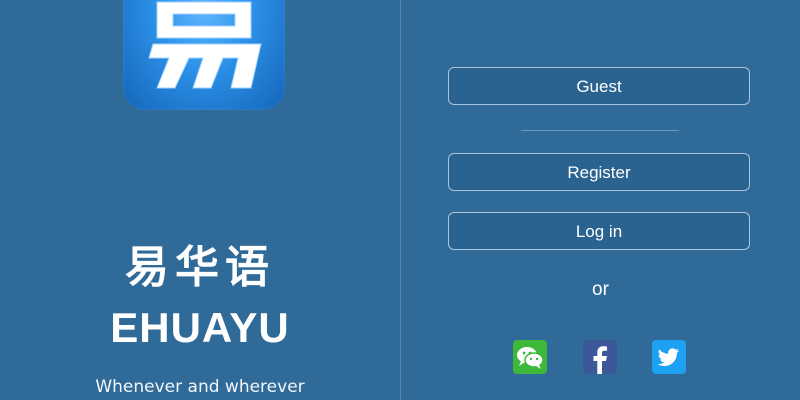  I want to click on login-button: Log in, so click(599, 231).